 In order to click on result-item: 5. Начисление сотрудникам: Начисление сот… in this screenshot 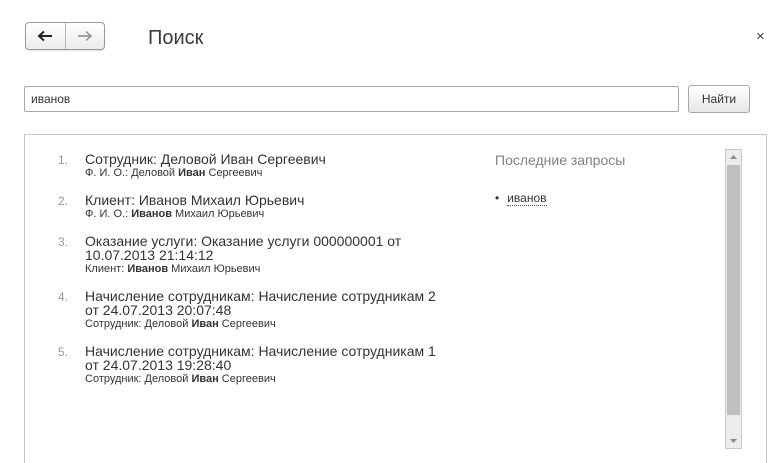, I will do `click(260, 365)`.